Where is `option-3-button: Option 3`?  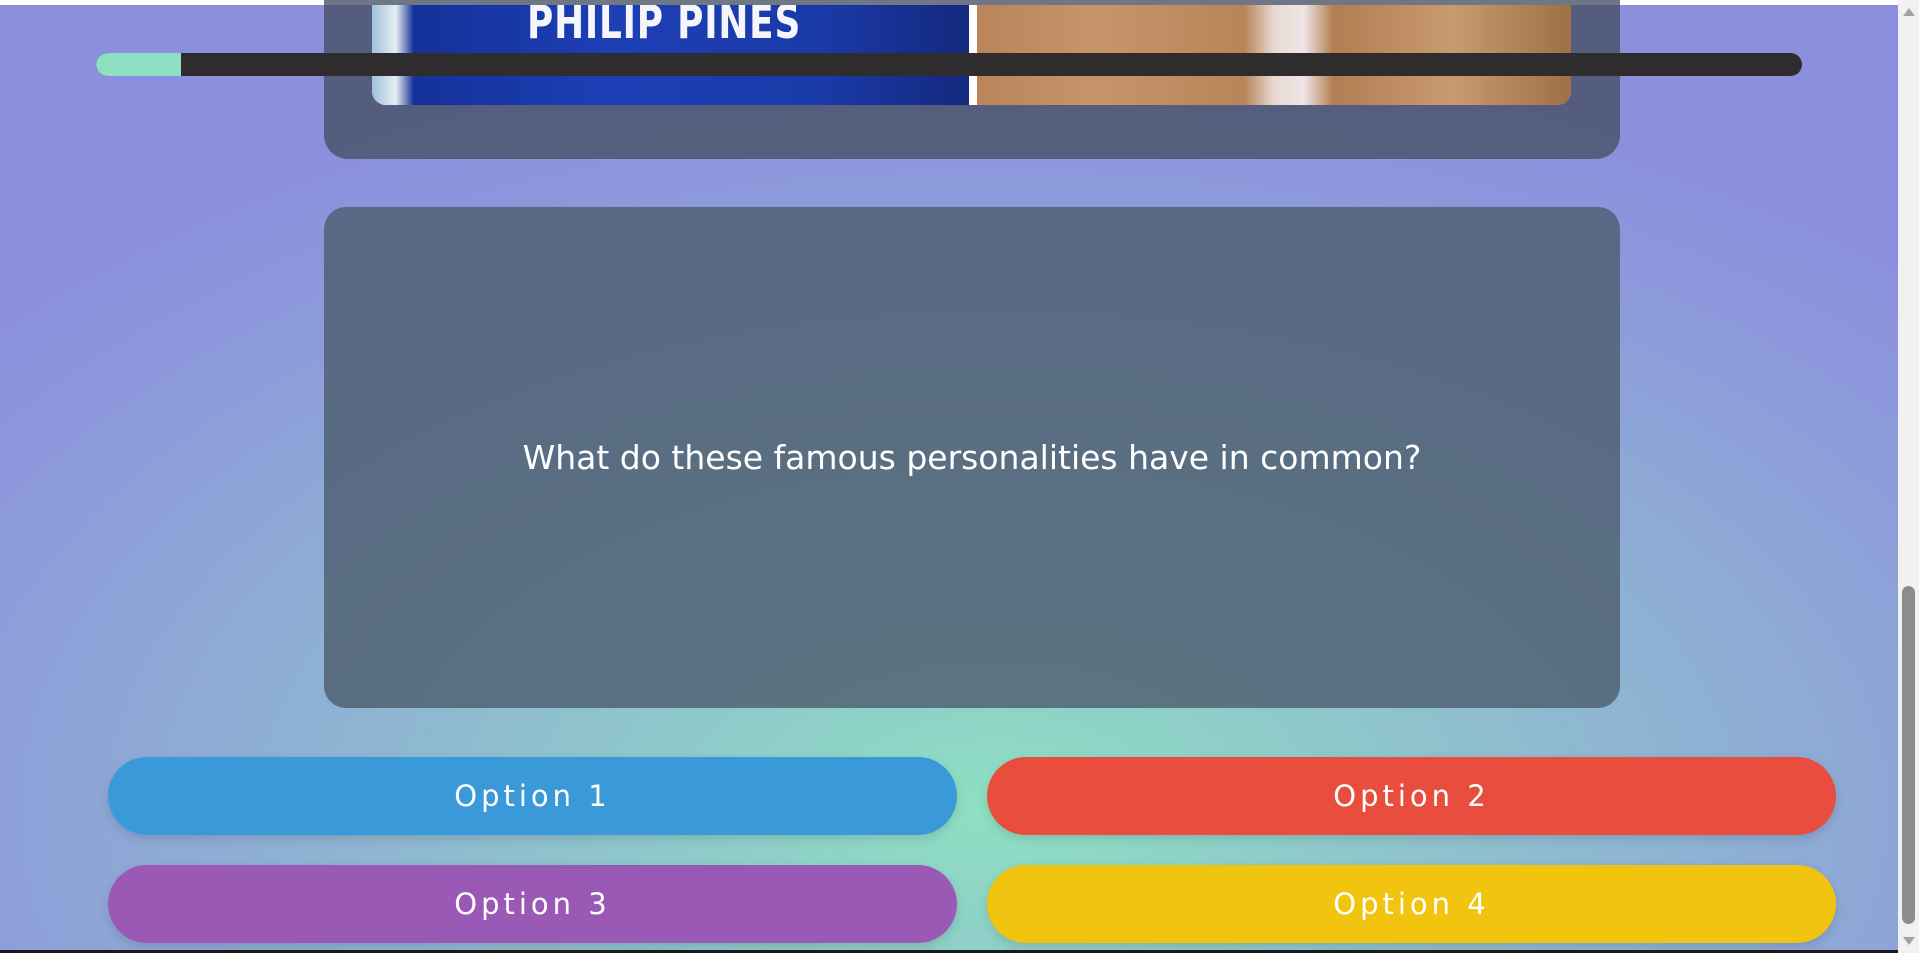 option-3-button: Option 3 is located at coordinates (532, 904).